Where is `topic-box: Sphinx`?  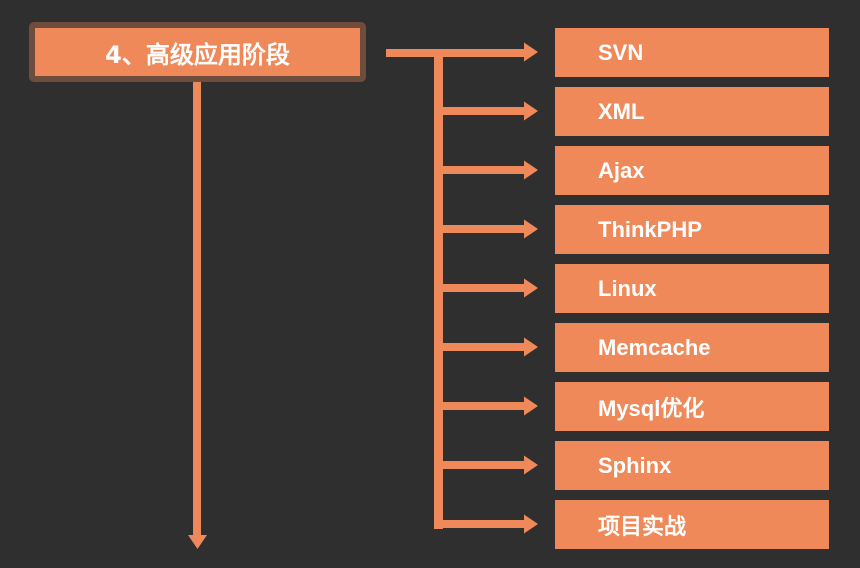
topic-box: Sphinx is located at coordinates (692, 465).